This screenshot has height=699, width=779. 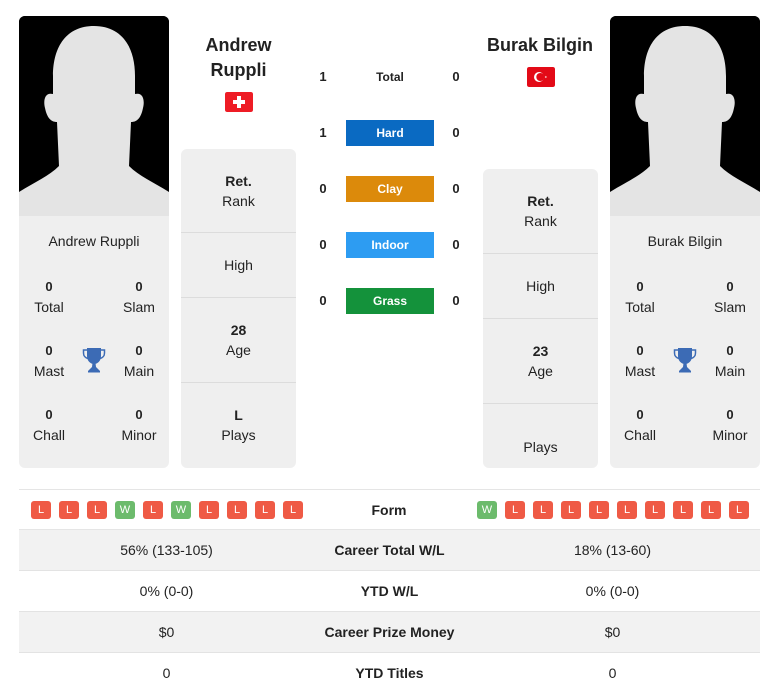 I want to click on player2-titles-main: 0 Main, so click(x=730, y=361).